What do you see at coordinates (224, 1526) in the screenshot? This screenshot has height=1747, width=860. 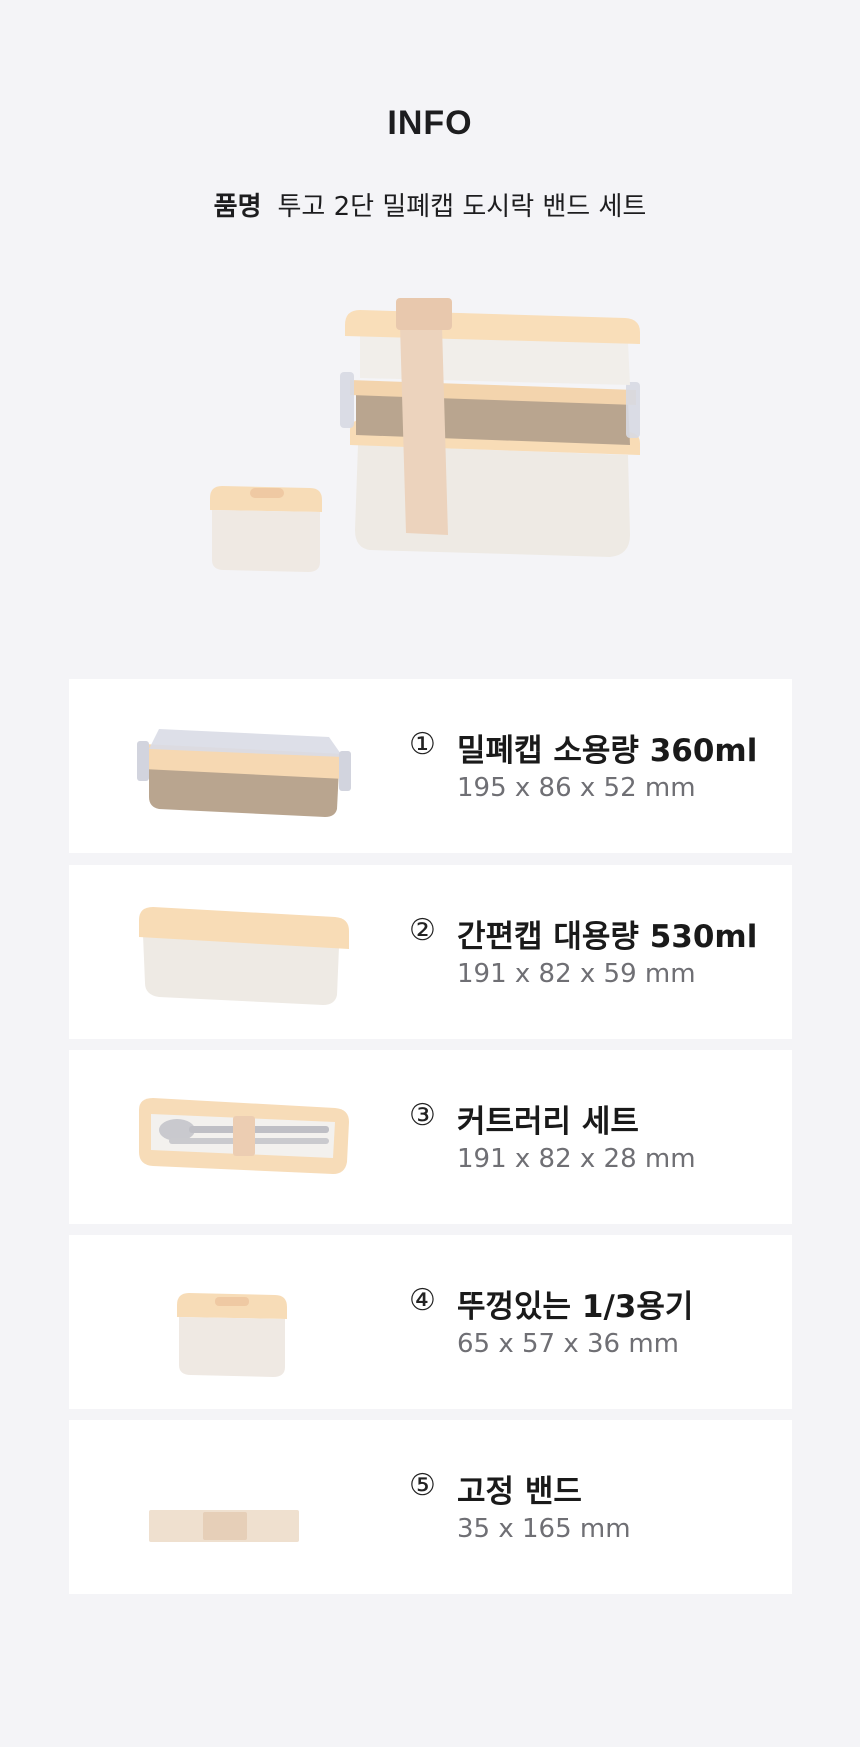 I see `fixing-band-image` at bounding box center [224, 1526].